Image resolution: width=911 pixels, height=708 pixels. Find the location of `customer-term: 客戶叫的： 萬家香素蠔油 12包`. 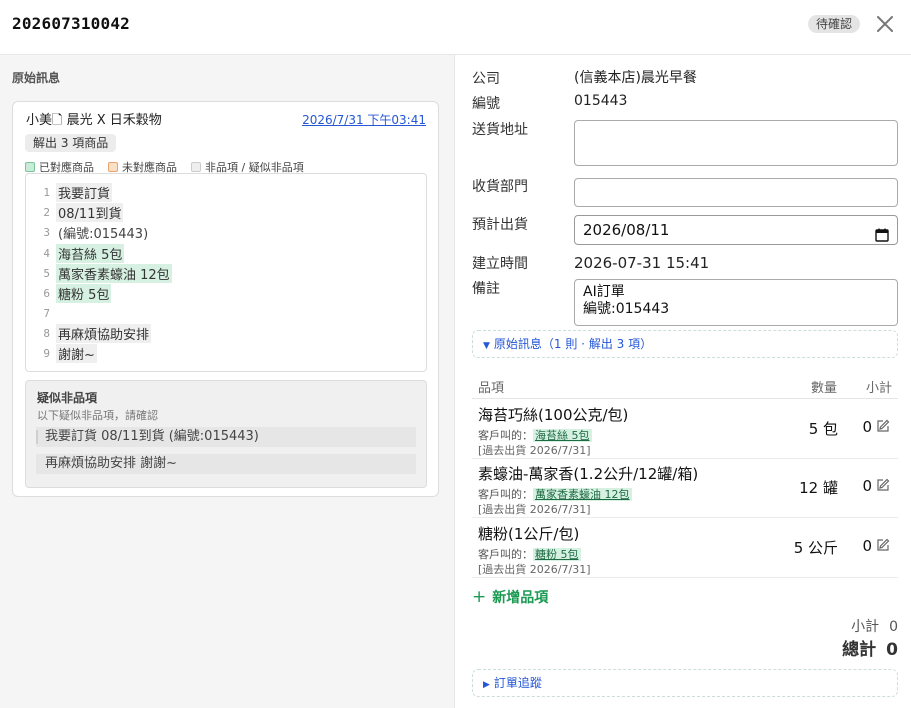

customer-term: 客戶叫的： 萬家香素蠔油 12包 is located at coordinates (555, 494).